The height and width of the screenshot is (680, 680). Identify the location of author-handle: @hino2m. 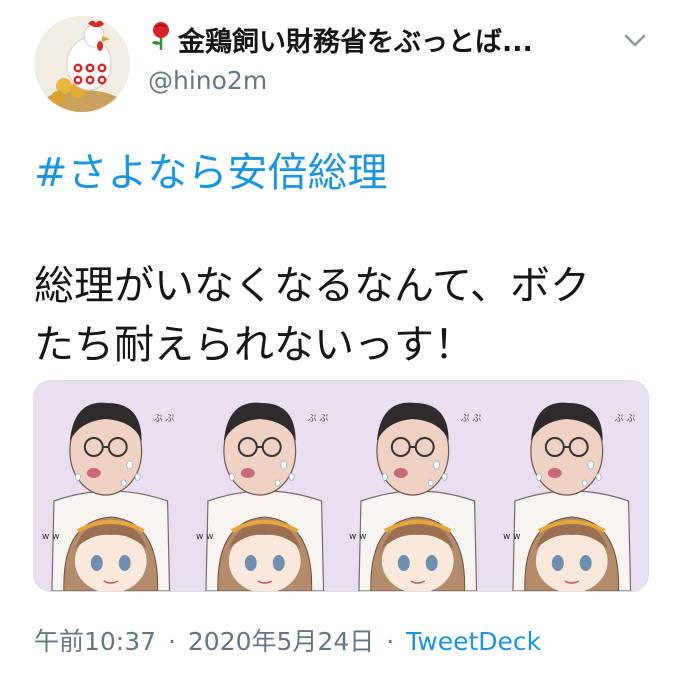
(207, 80).